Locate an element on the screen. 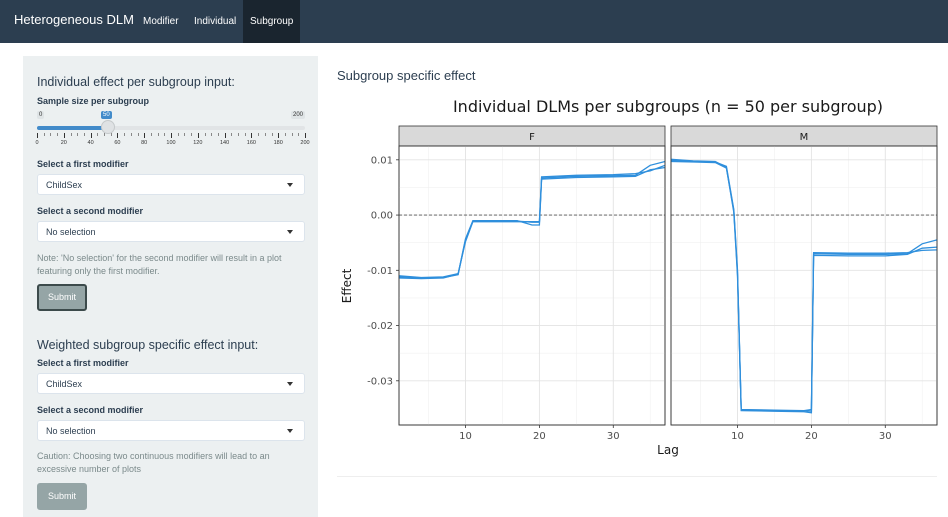 This screenshot has width=948, height=517. sample-size-label: Sample size per subgroup is located at coordinates (93, 101).